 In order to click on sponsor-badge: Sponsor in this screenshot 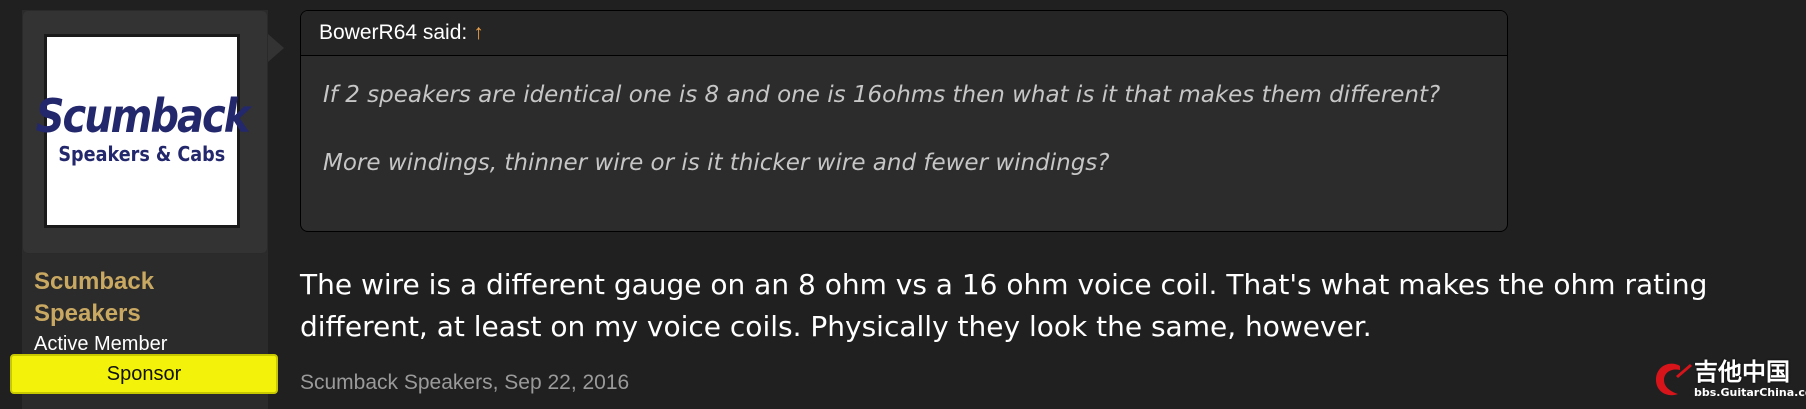, I will do `click(144, 374)`.